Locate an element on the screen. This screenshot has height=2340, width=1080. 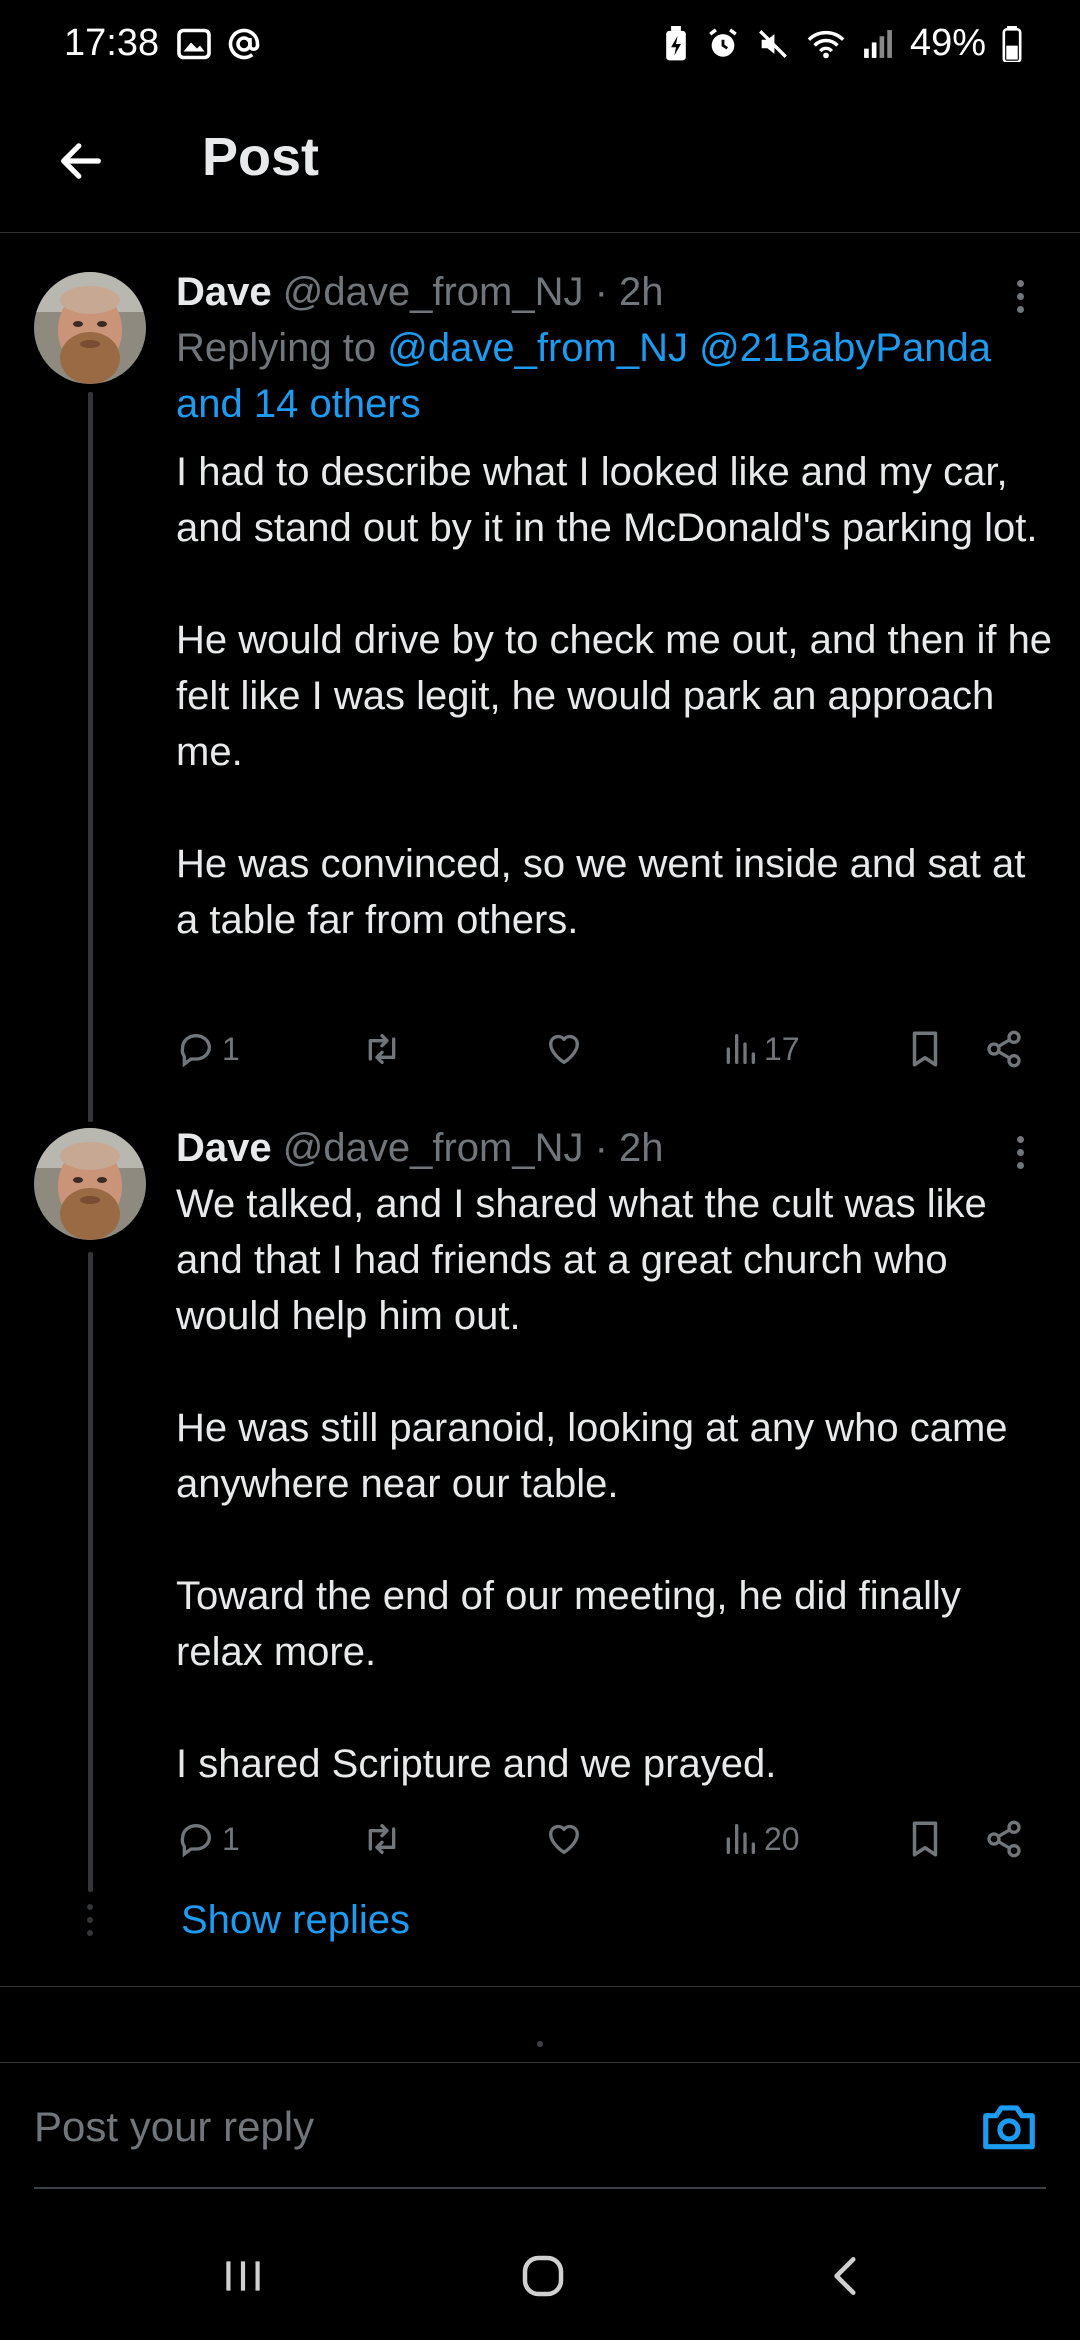
mute-icon is located at coordinates (772, 43).